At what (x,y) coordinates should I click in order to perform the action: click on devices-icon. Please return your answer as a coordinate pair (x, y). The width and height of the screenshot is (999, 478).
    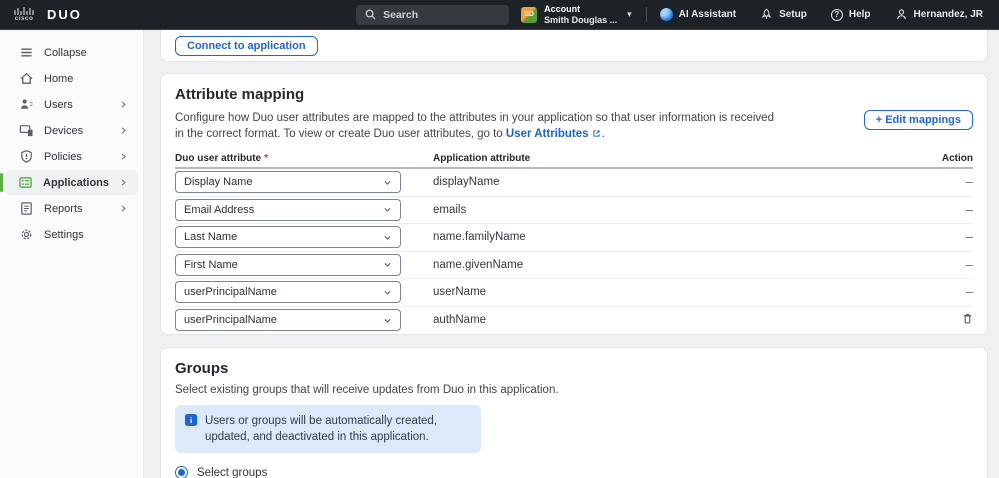
    Looking at the image, I should click on (26, 131).